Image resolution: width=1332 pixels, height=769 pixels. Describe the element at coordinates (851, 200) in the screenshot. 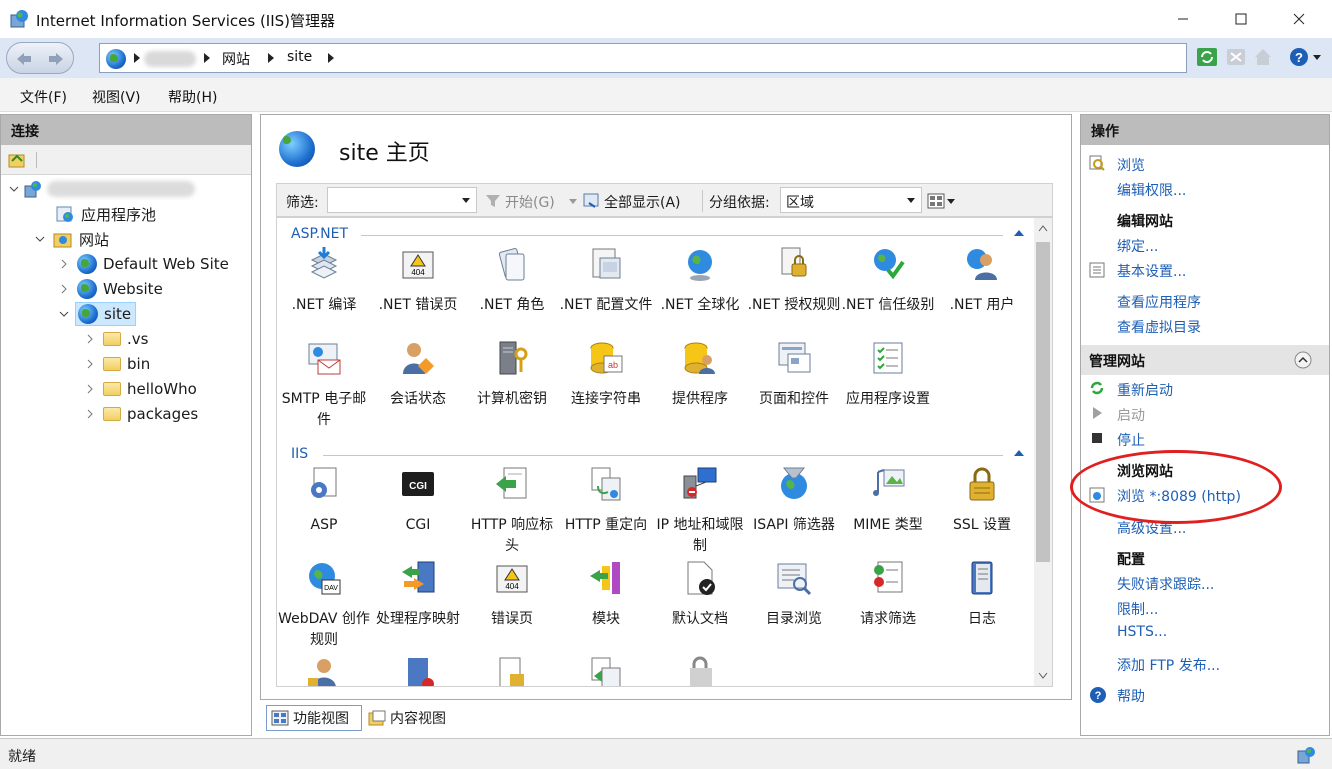

I see `group-by-select: 区域` at that location.